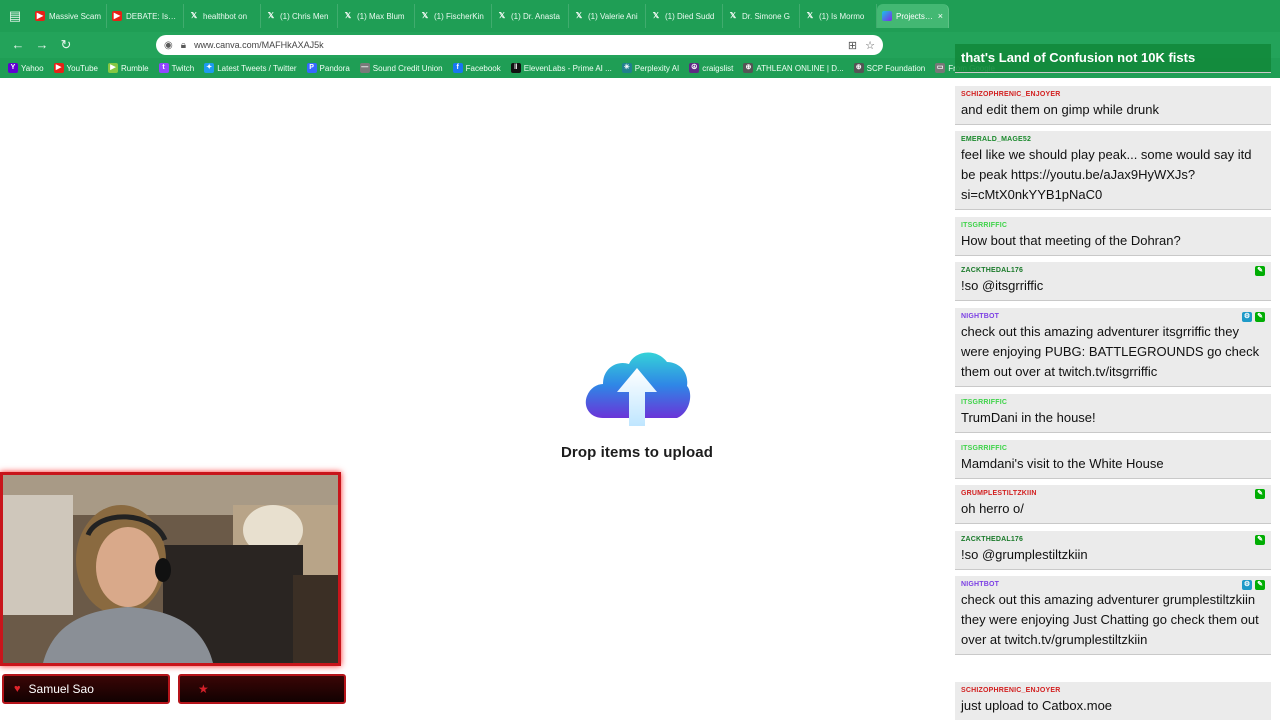  What do you see at coordinates (250, 68) in the screenshot?
I see `bookmark-item: ✦ Latest Tweets / Twitter` at bounding box center [250, 68].